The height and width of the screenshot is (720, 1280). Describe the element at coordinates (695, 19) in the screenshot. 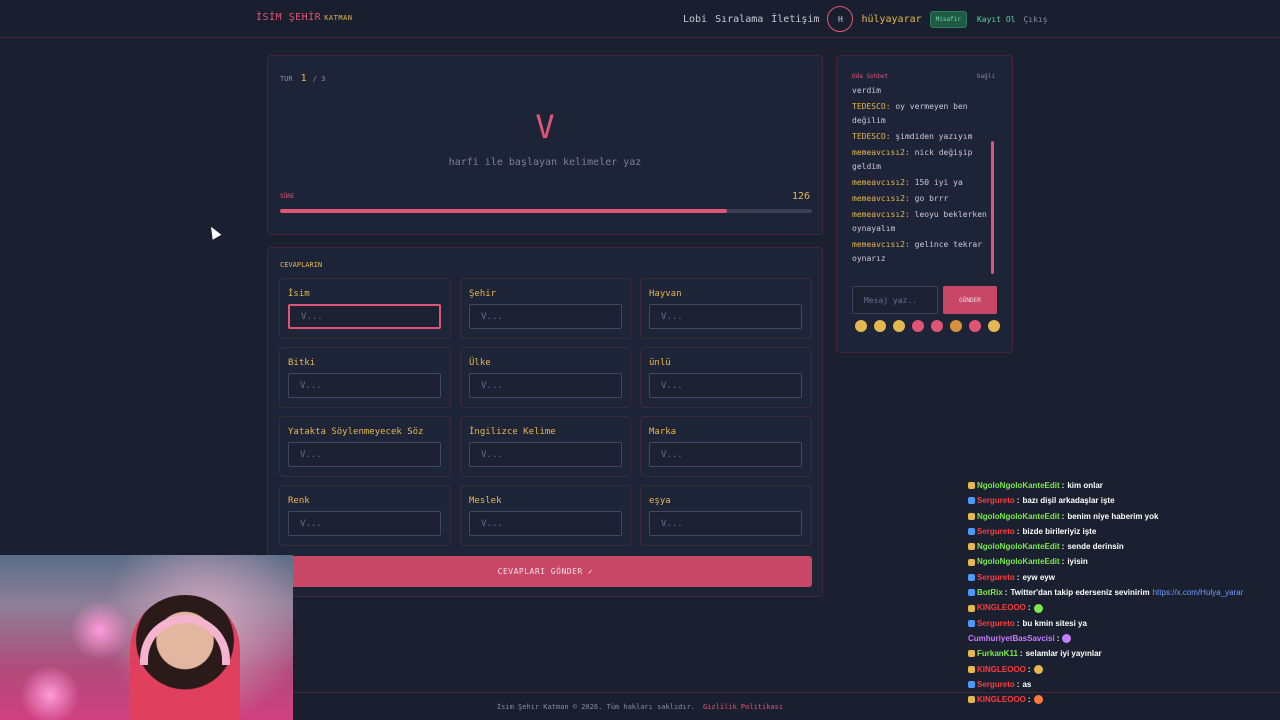

I see `nav-lobby-link: Lobi` at that location.